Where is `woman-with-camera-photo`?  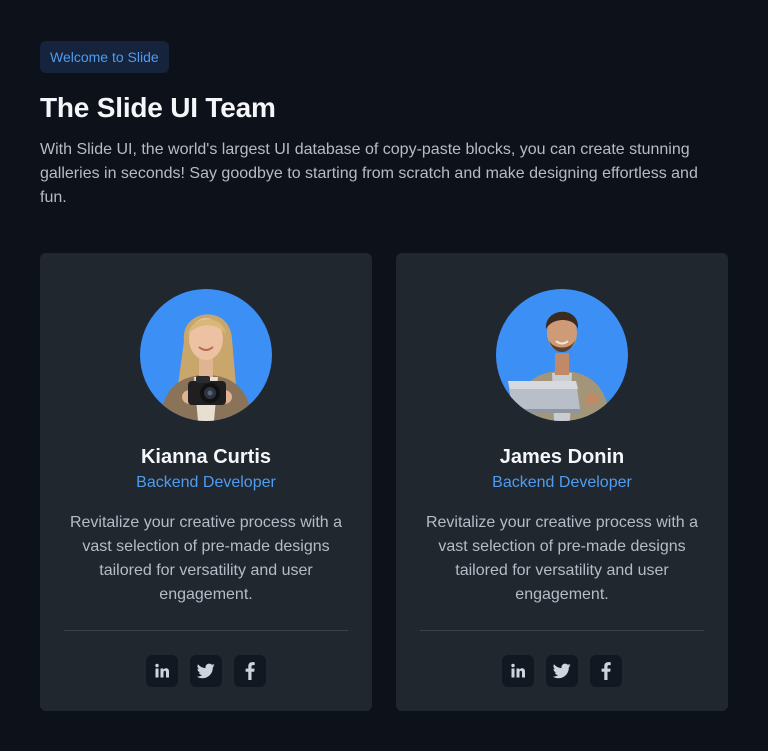 woman-with-camera-photo is located at coordinates (206, 367).